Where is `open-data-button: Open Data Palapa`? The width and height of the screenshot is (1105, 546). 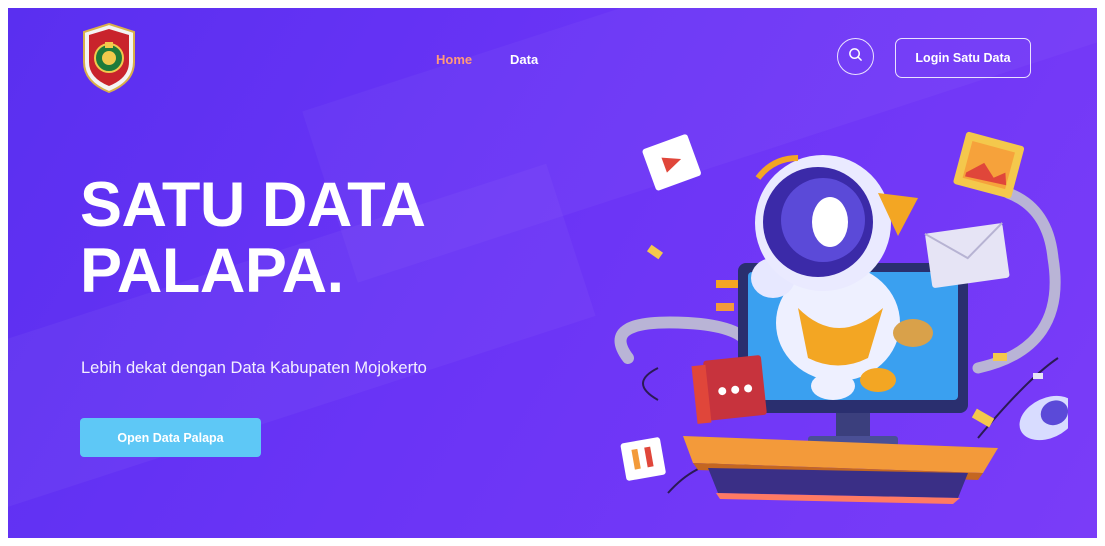 open-data-button: Open Data Palapa is located at coordinates (170, 437).